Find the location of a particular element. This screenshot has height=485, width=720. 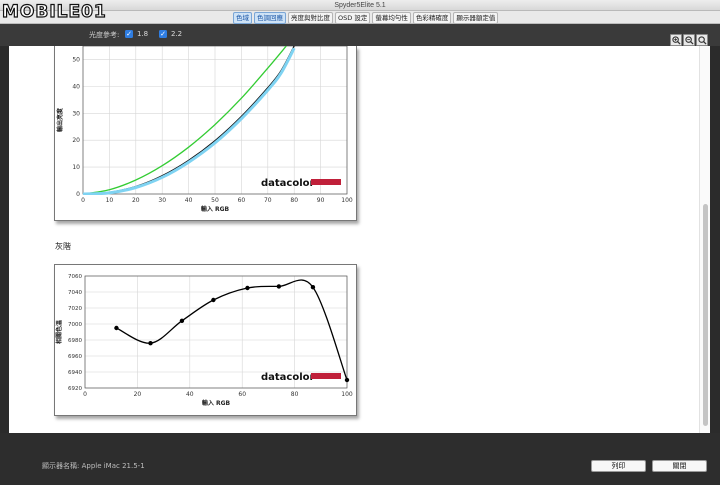

gamma-2-2-label: 2.2 is located at coordinates (177, 34).